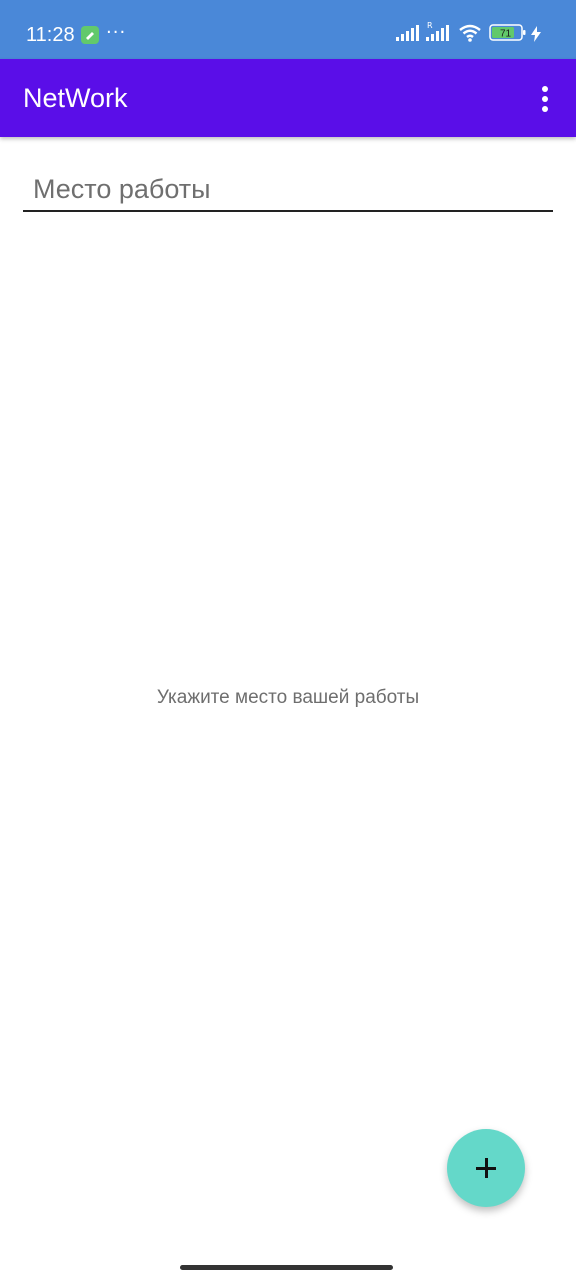 This screenshot has width=576, height=1280. I want to click on battery-icon: 71, so click(507, 32).